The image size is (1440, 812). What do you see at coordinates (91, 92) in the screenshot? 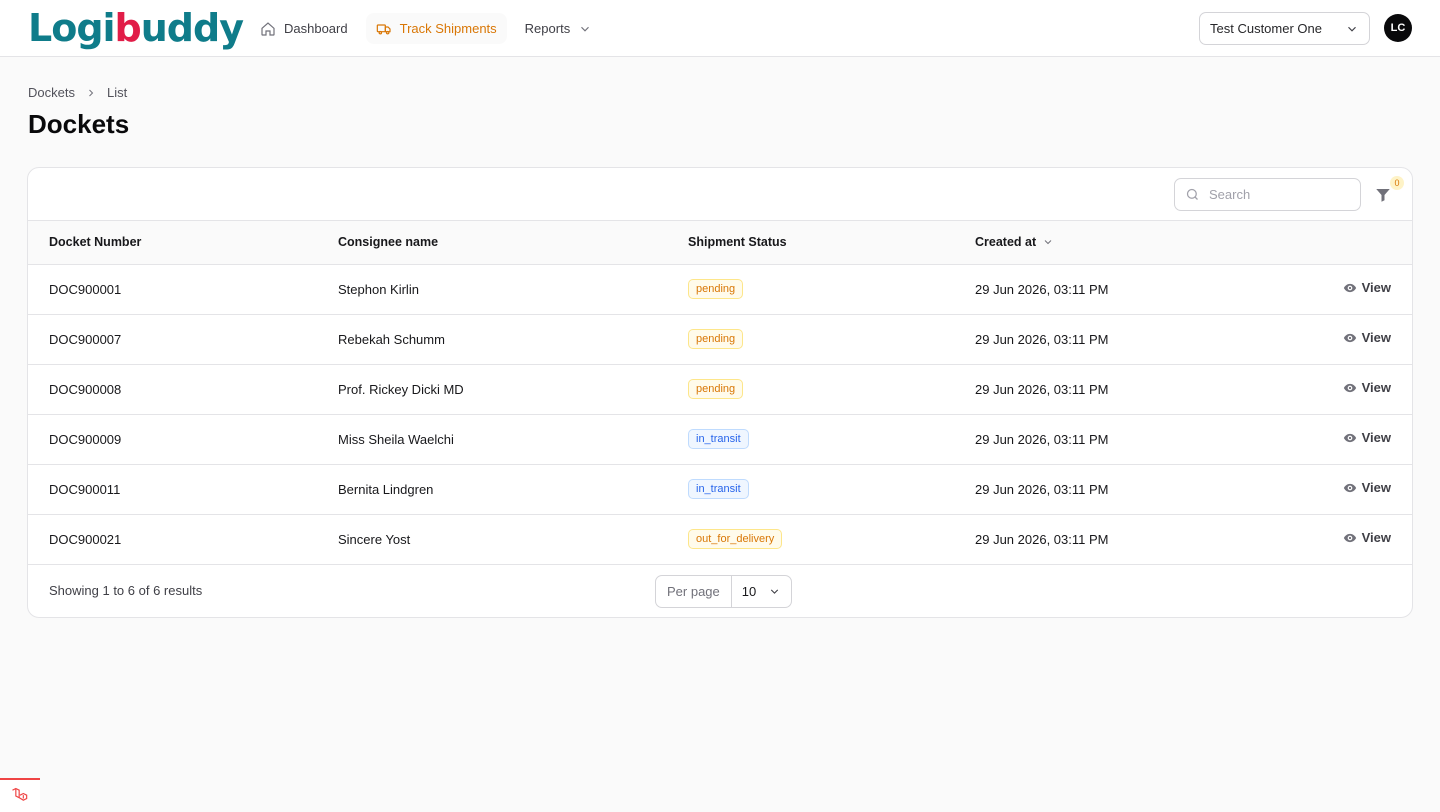
I see `chevron-right-icon` at bounding box center [91, 92].